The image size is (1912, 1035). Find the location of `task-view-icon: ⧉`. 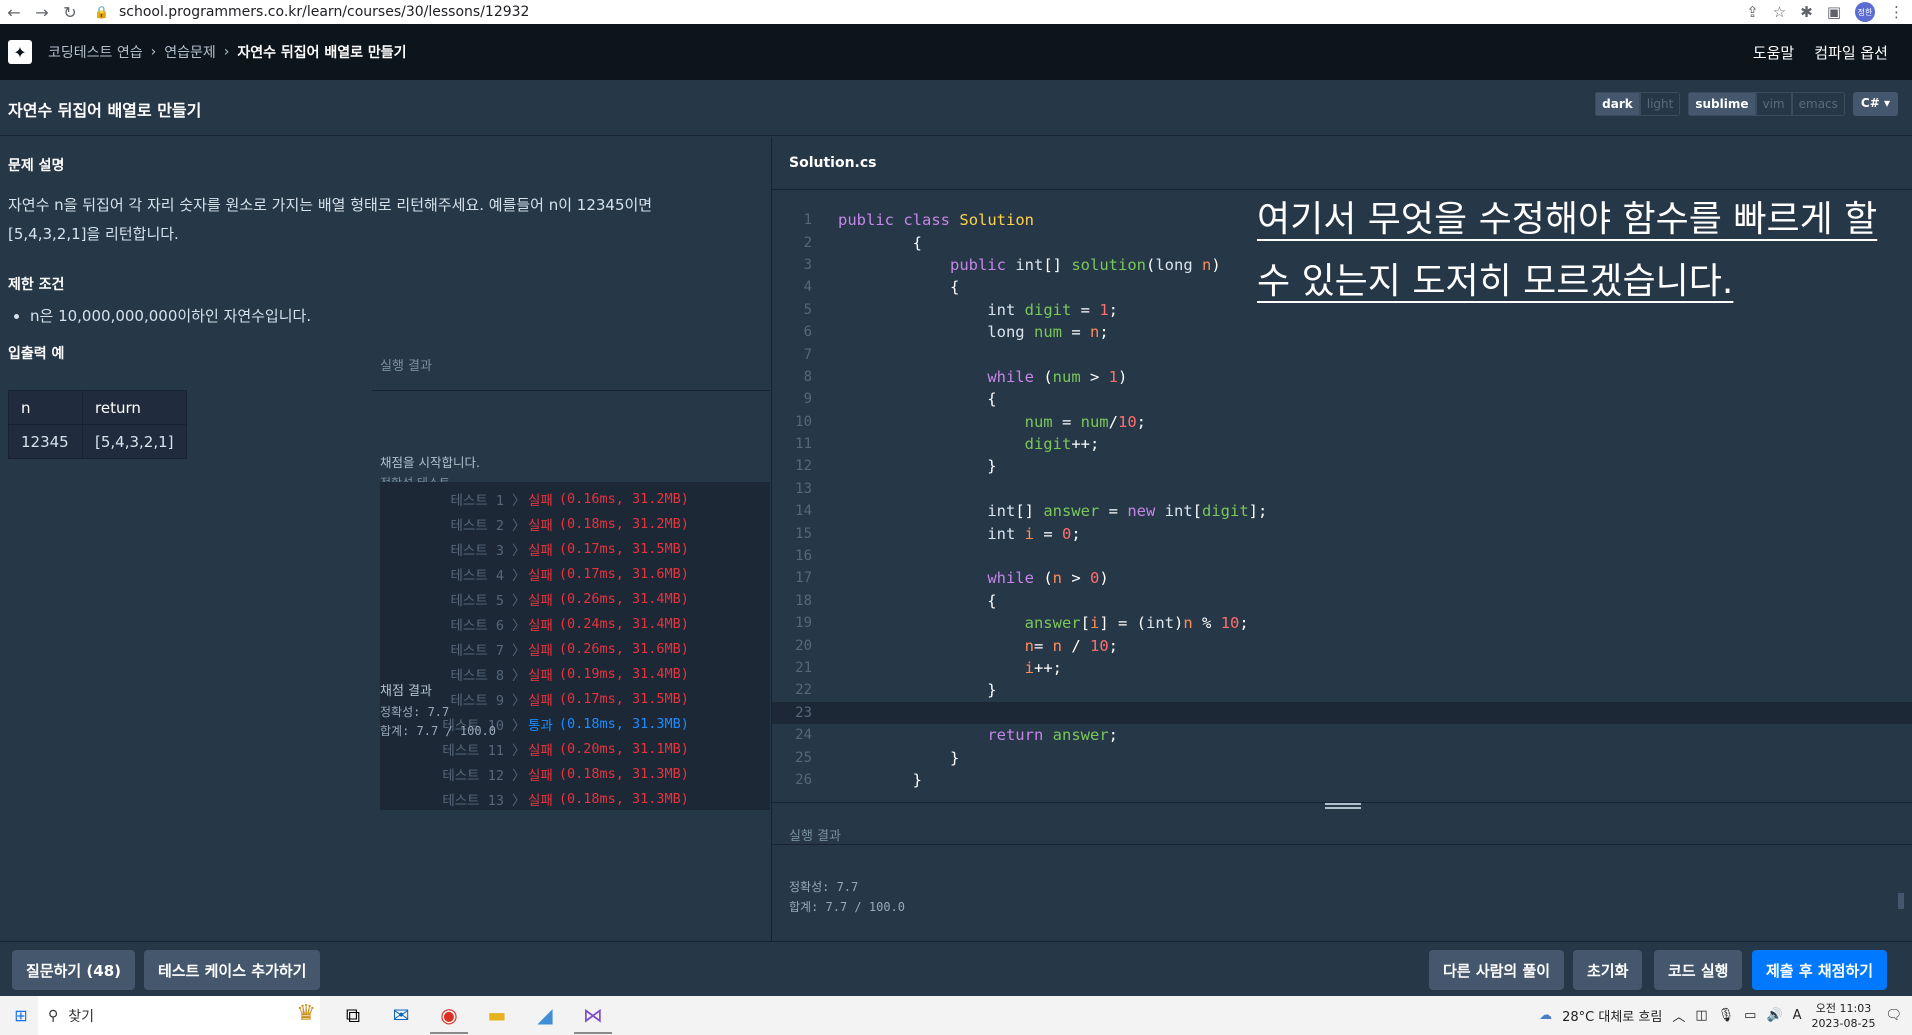

task-view-icon: ⧉ is located at coordinates (353, 1016).